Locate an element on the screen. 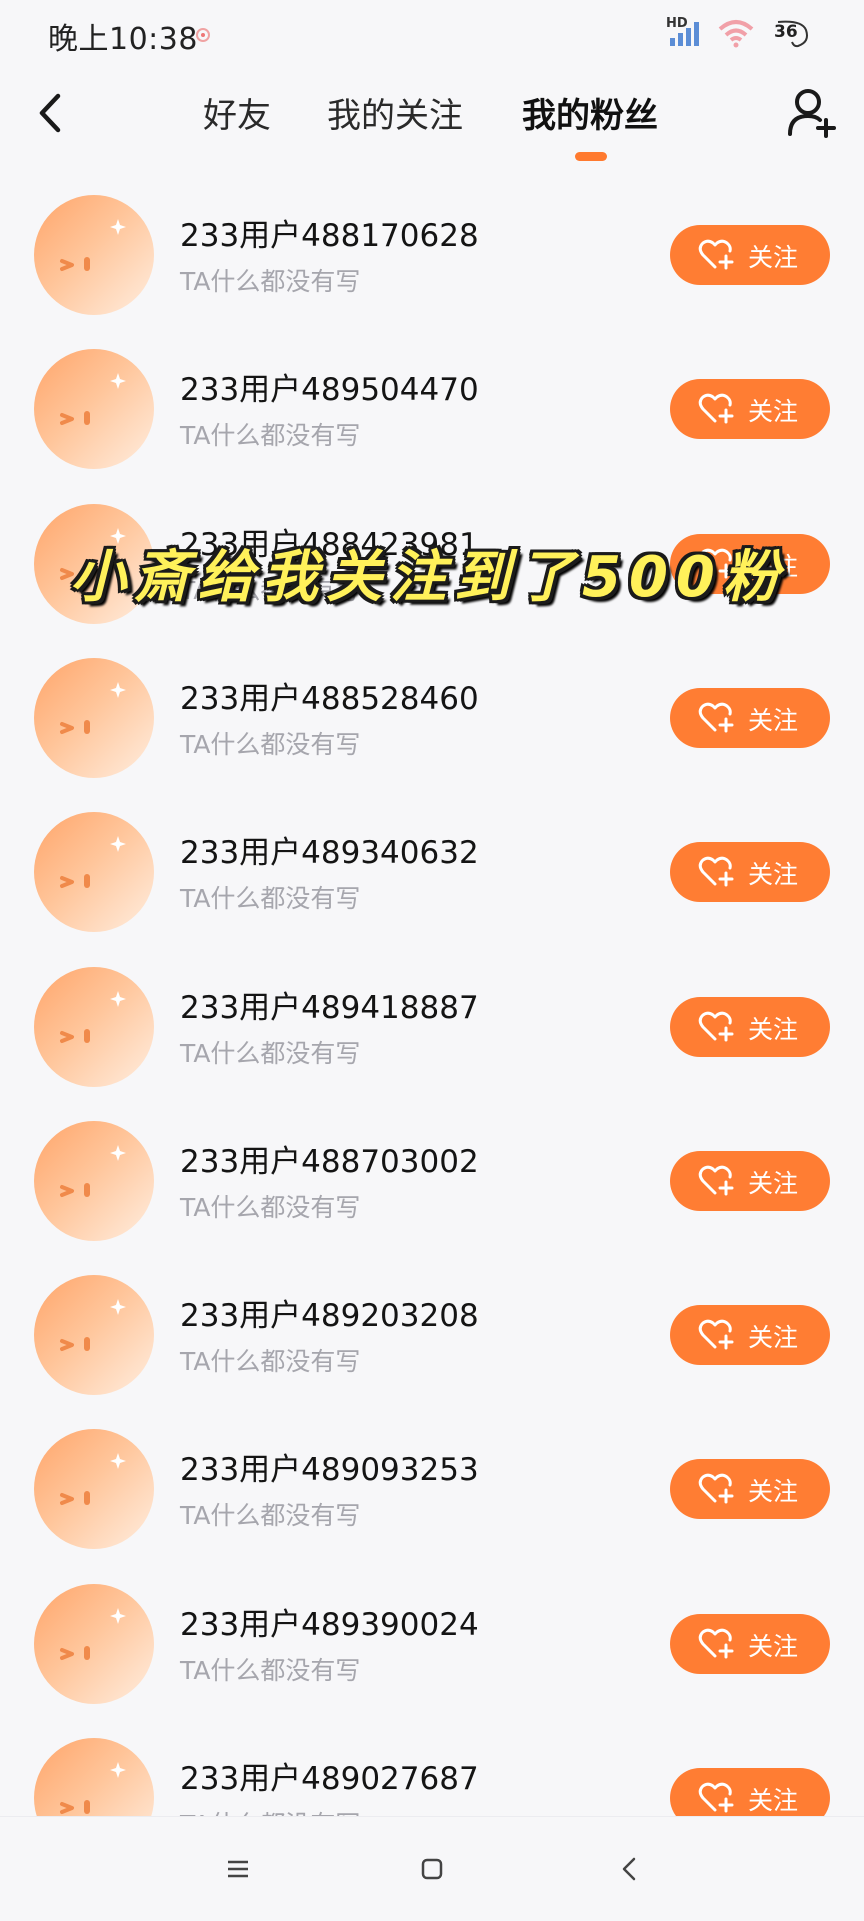 The image size is (864, 1921). home-square-icon is located at coordinates (432, 1869).